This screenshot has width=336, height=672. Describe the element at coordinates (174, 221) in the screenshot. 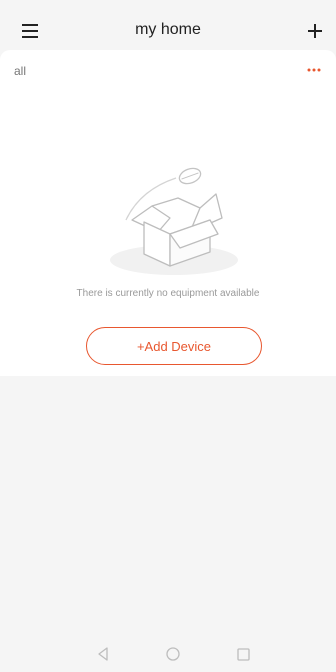

I see `empty-box-icon` at that location.